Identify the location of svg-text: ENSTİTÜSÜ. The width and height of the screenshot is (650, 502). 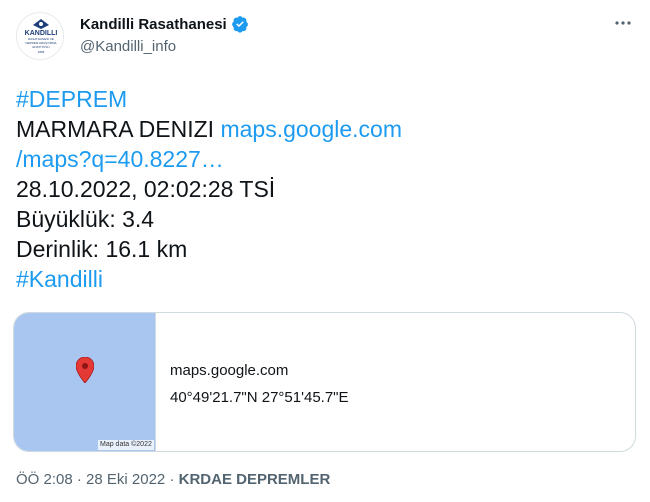
(40, 46).